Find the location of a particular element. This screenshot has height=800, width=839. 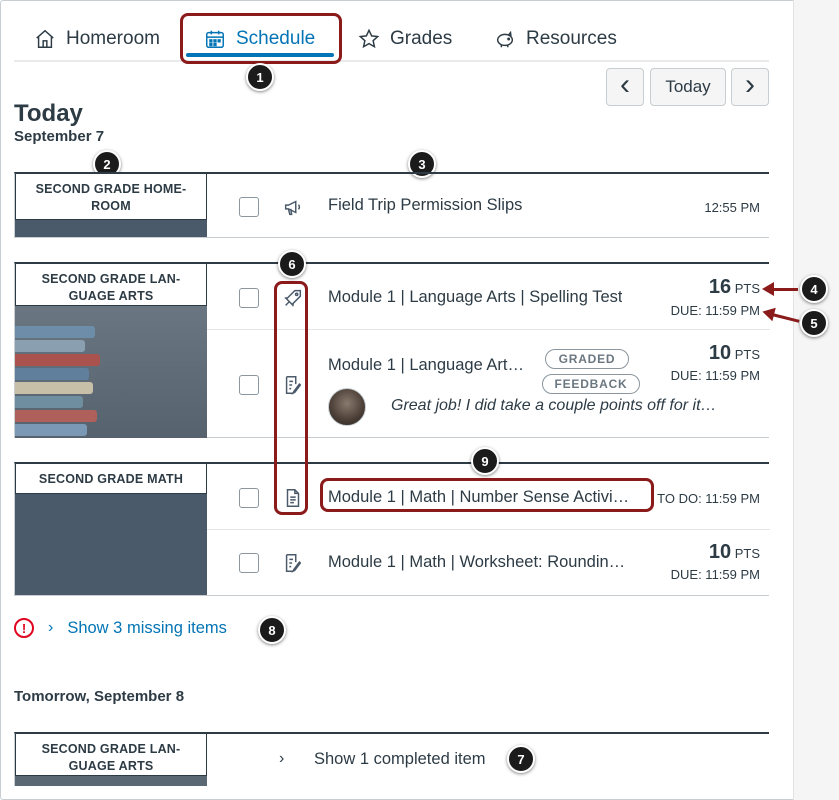

today-button: Today is located at coordinates (688, 87).